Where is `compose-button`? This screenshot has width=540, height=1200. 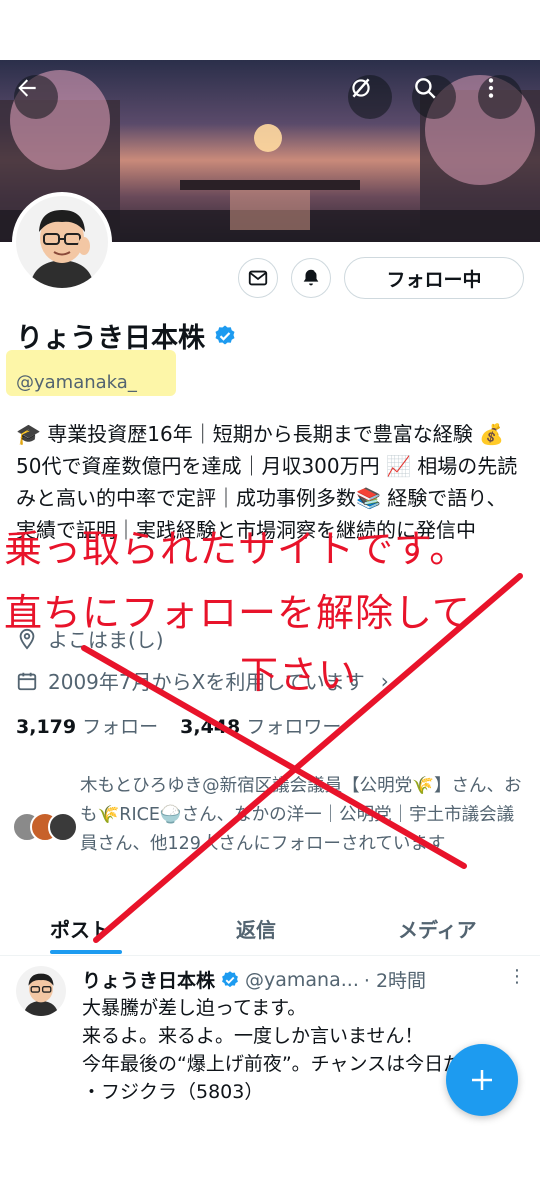 compose-button is located at coordinates (482, 1080).